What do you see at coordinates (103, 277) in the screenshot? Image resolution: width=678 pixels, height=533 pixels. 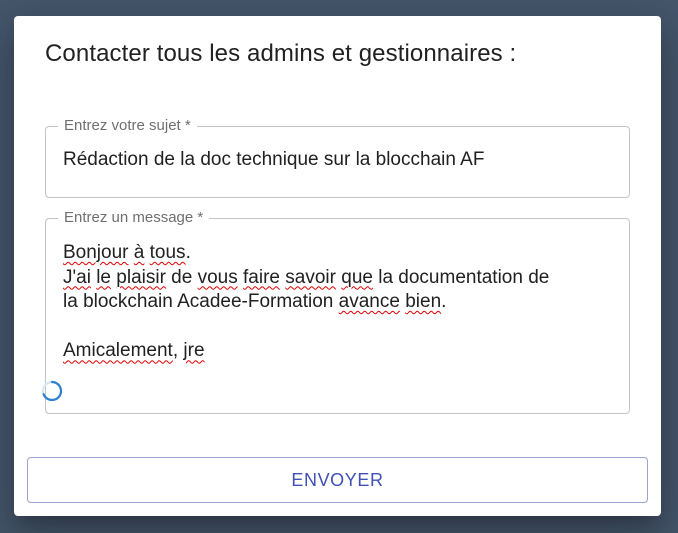 I see `message-word: le` at bounding box center [103, 277].